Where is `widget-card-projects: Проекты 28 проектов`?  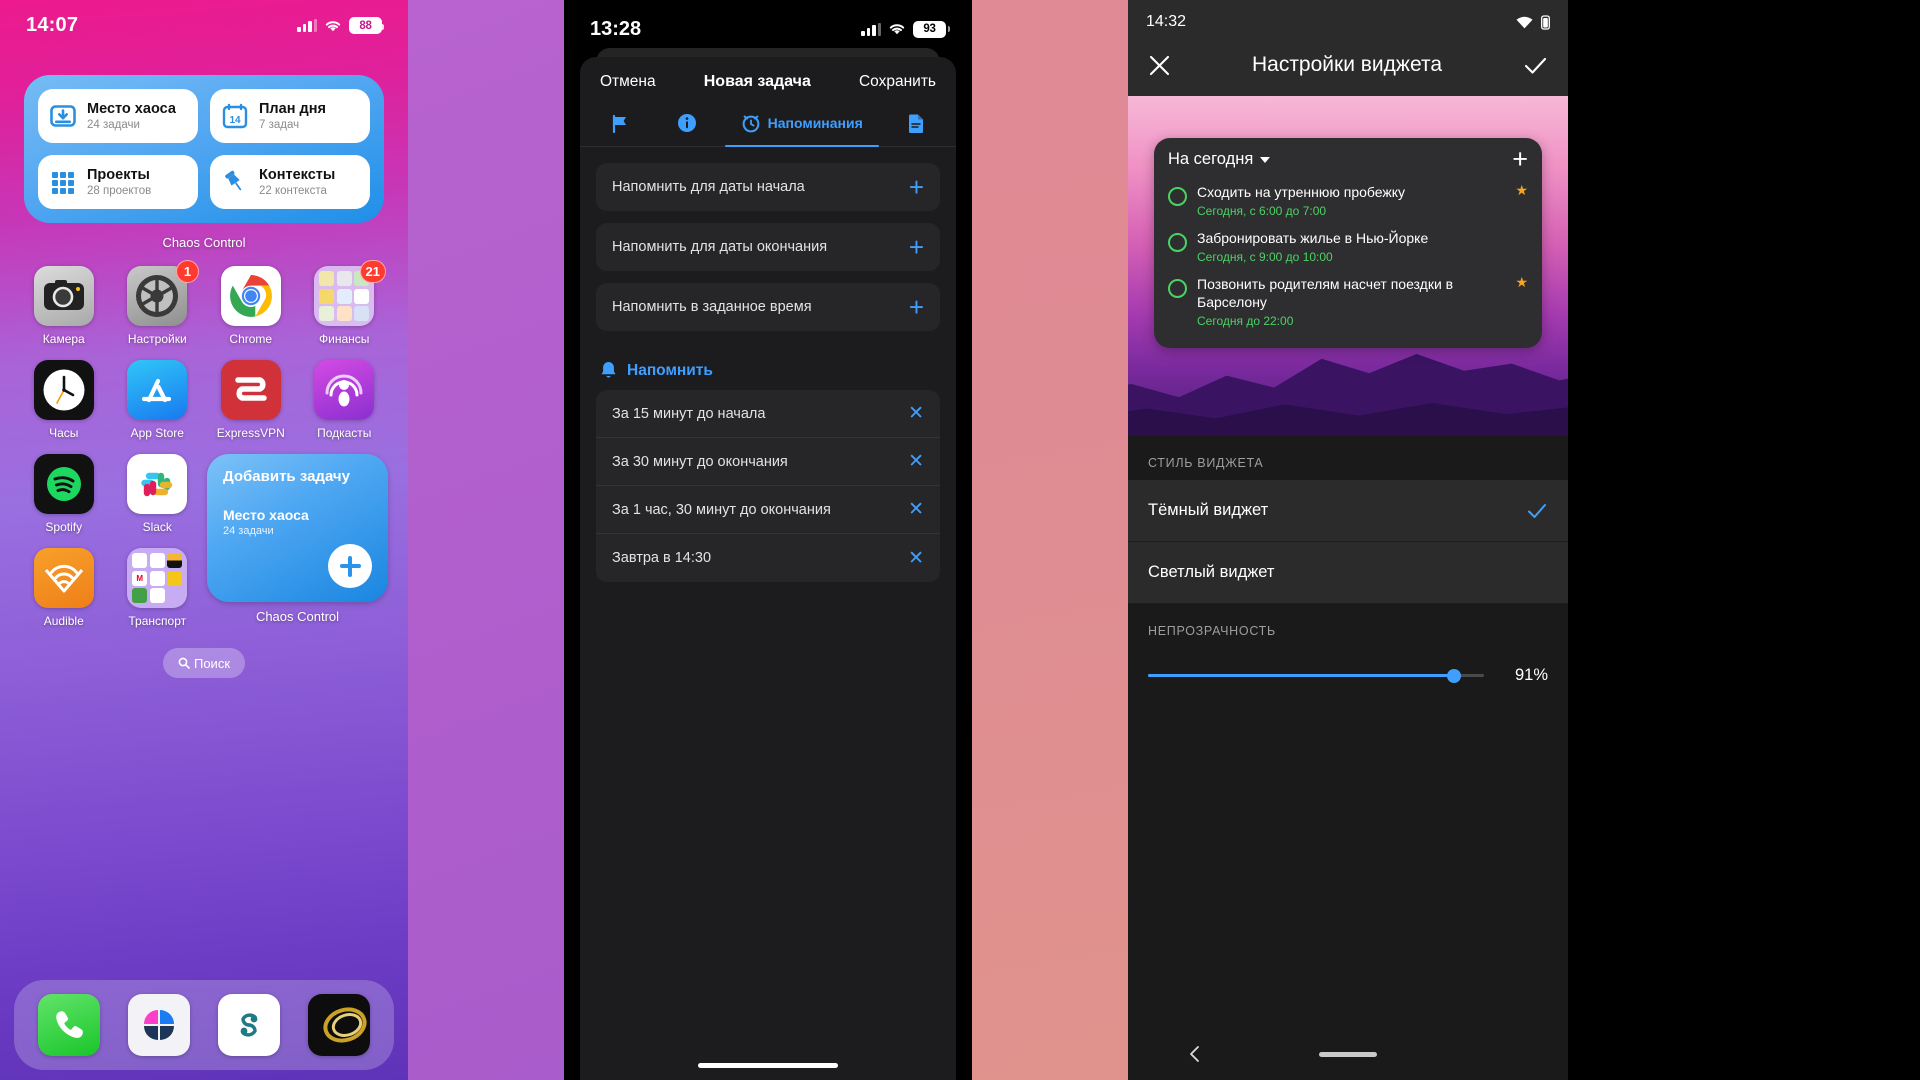 widget-card-projects: Проекты 28 проектов is located at coordinates (118, 182).